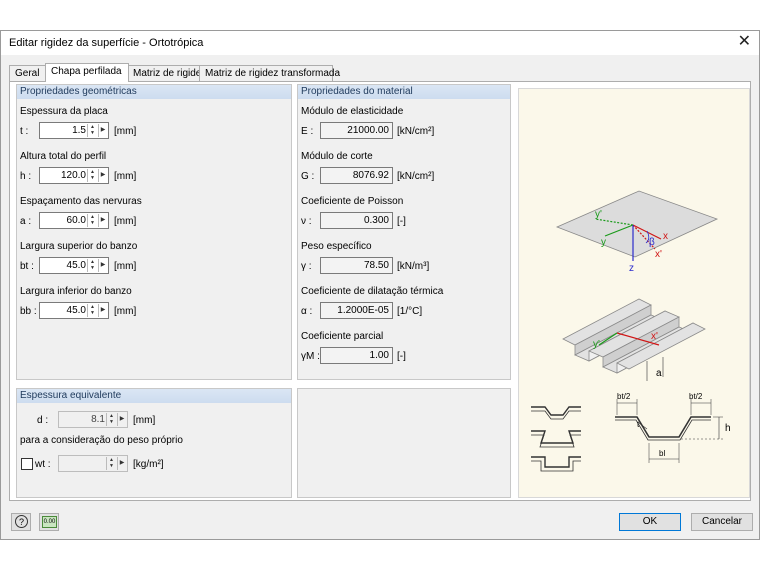 This screenshot has width=760, height=570. I want to click on geometry-header: Propriedades geométricas, so click(154, 92).